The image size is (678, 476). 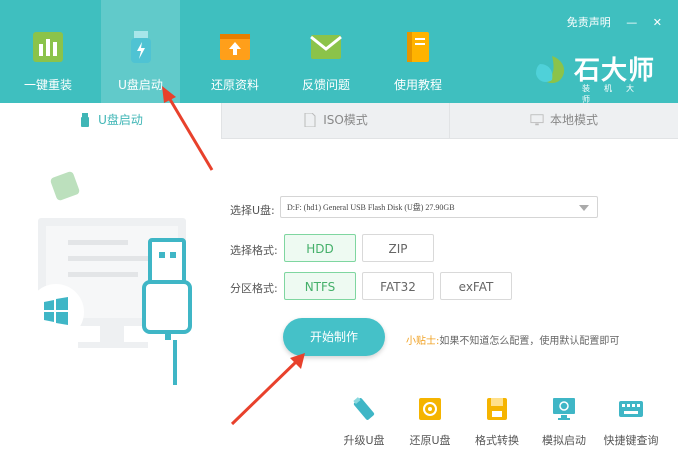 I want to click on partition-option-ntfs: NTFS, so click(x=320, y=286).